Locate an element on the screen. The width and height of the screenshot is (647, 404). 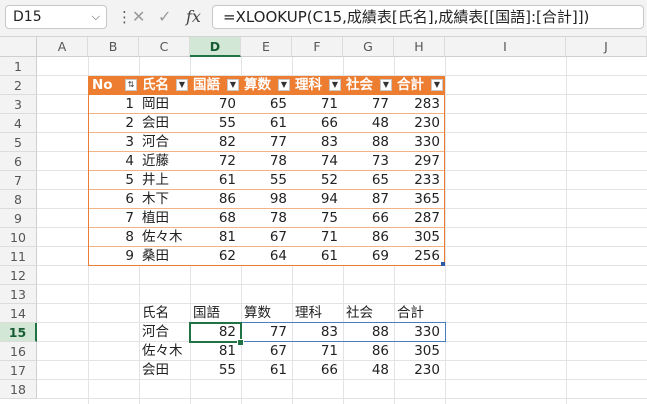
table-cell: 297 is located at coordinates (419, 161).